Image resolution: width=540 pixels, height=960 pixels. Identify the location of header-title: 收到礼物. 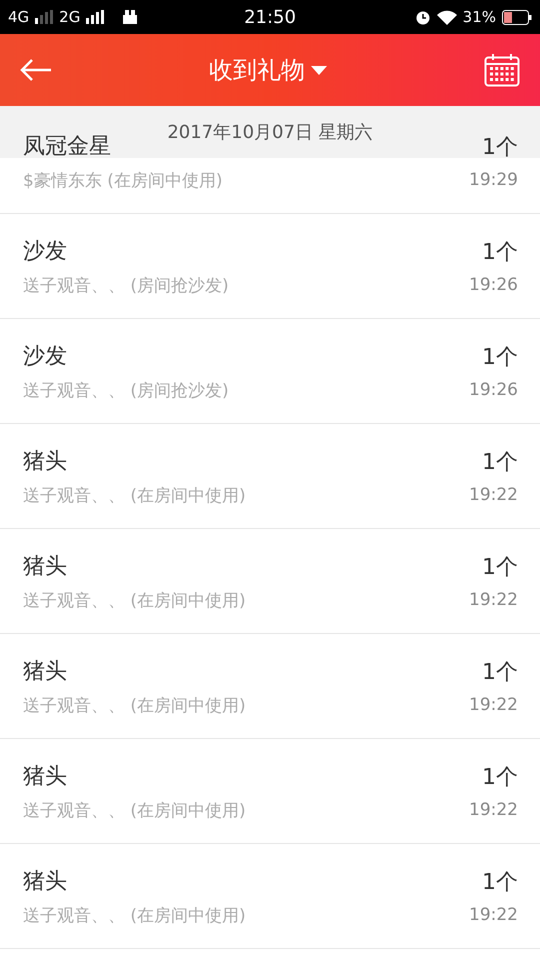
(257, 70).